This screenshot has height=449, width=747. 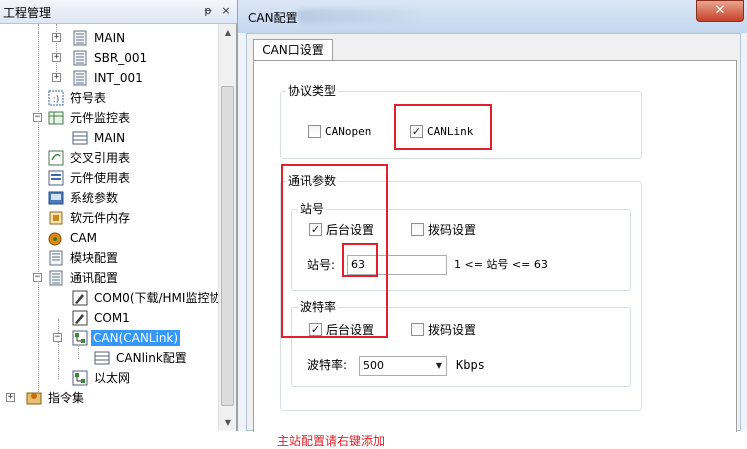 I want to click on tree-item-soft-memory: 软元件内存, so click(x=109, y=218).